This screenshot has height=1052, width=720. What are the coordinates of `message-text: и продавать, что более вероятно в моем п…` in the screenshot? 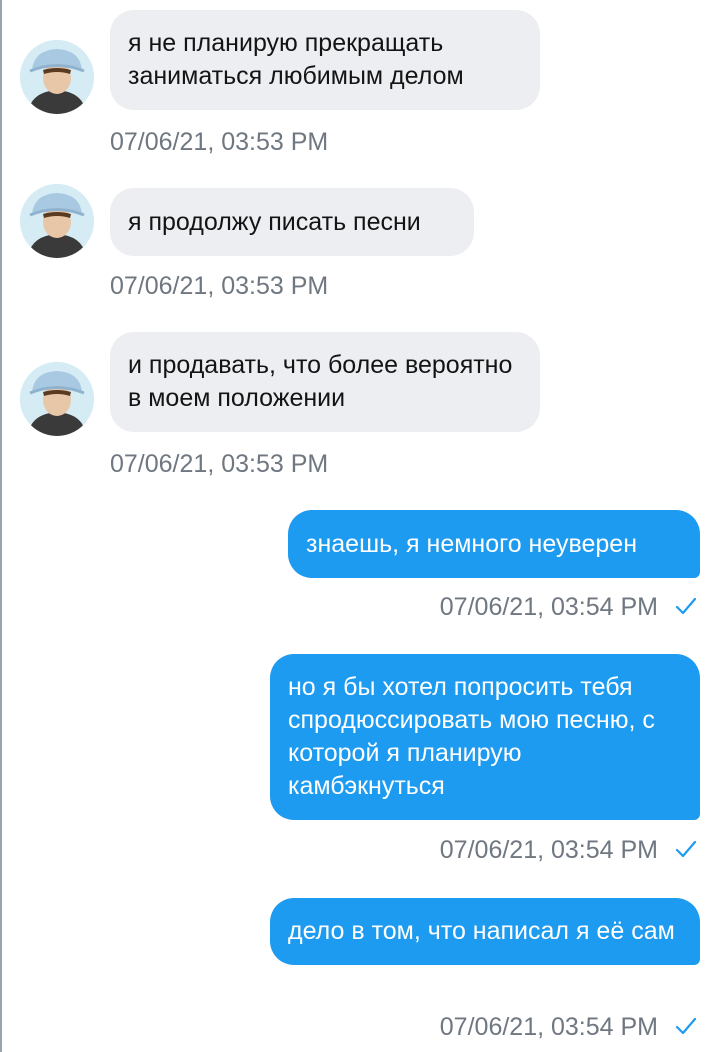 It's located at (320, 381).